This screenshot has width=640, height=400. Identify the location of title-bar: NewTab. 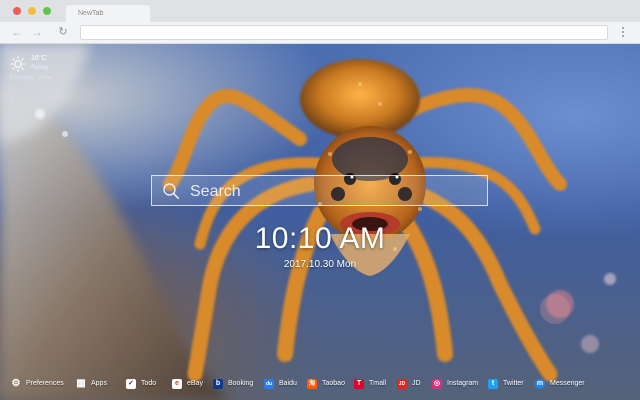
(320, 11).